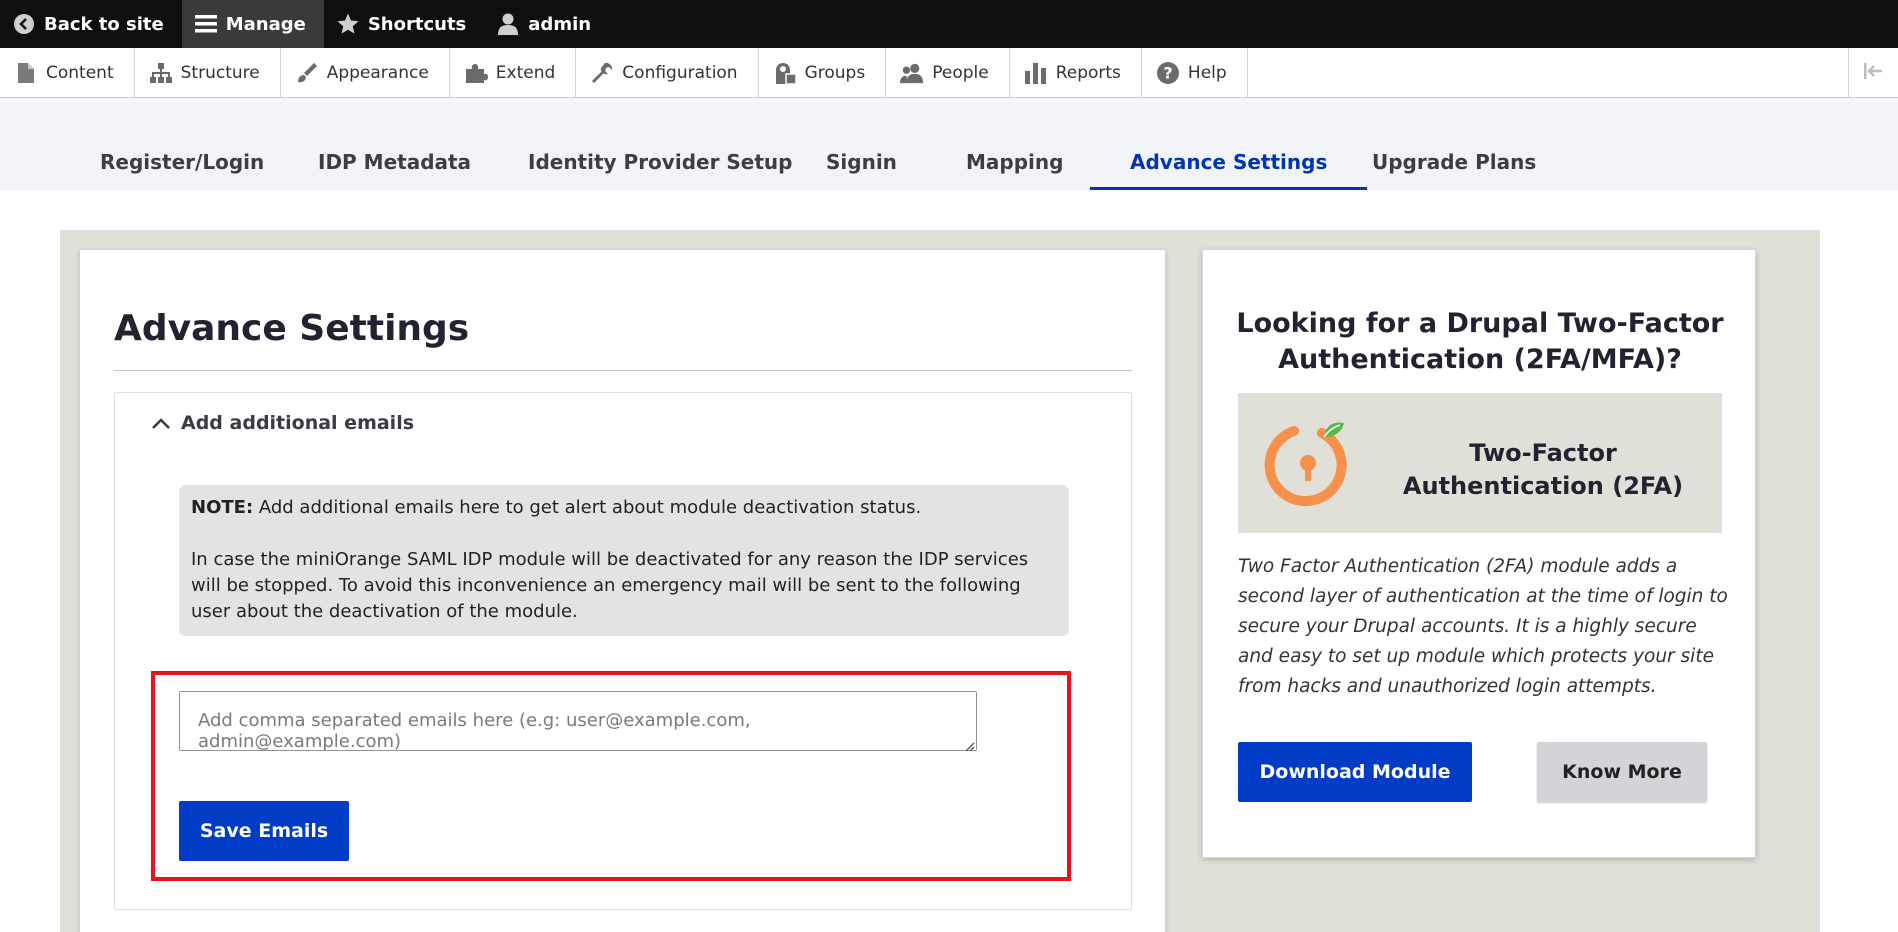  Describe the element at coordinates (835, 72) in the screenshot. I see `tray-label: Groups` at that location.